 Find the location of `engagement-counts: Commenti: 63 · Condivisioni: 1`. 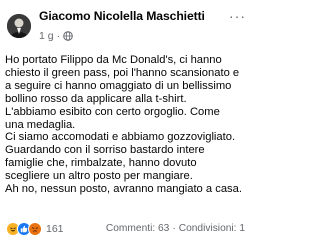

engagement-counts: Commenti: 63 · Condivisioni: 1 is located at coordinates (175, 228).